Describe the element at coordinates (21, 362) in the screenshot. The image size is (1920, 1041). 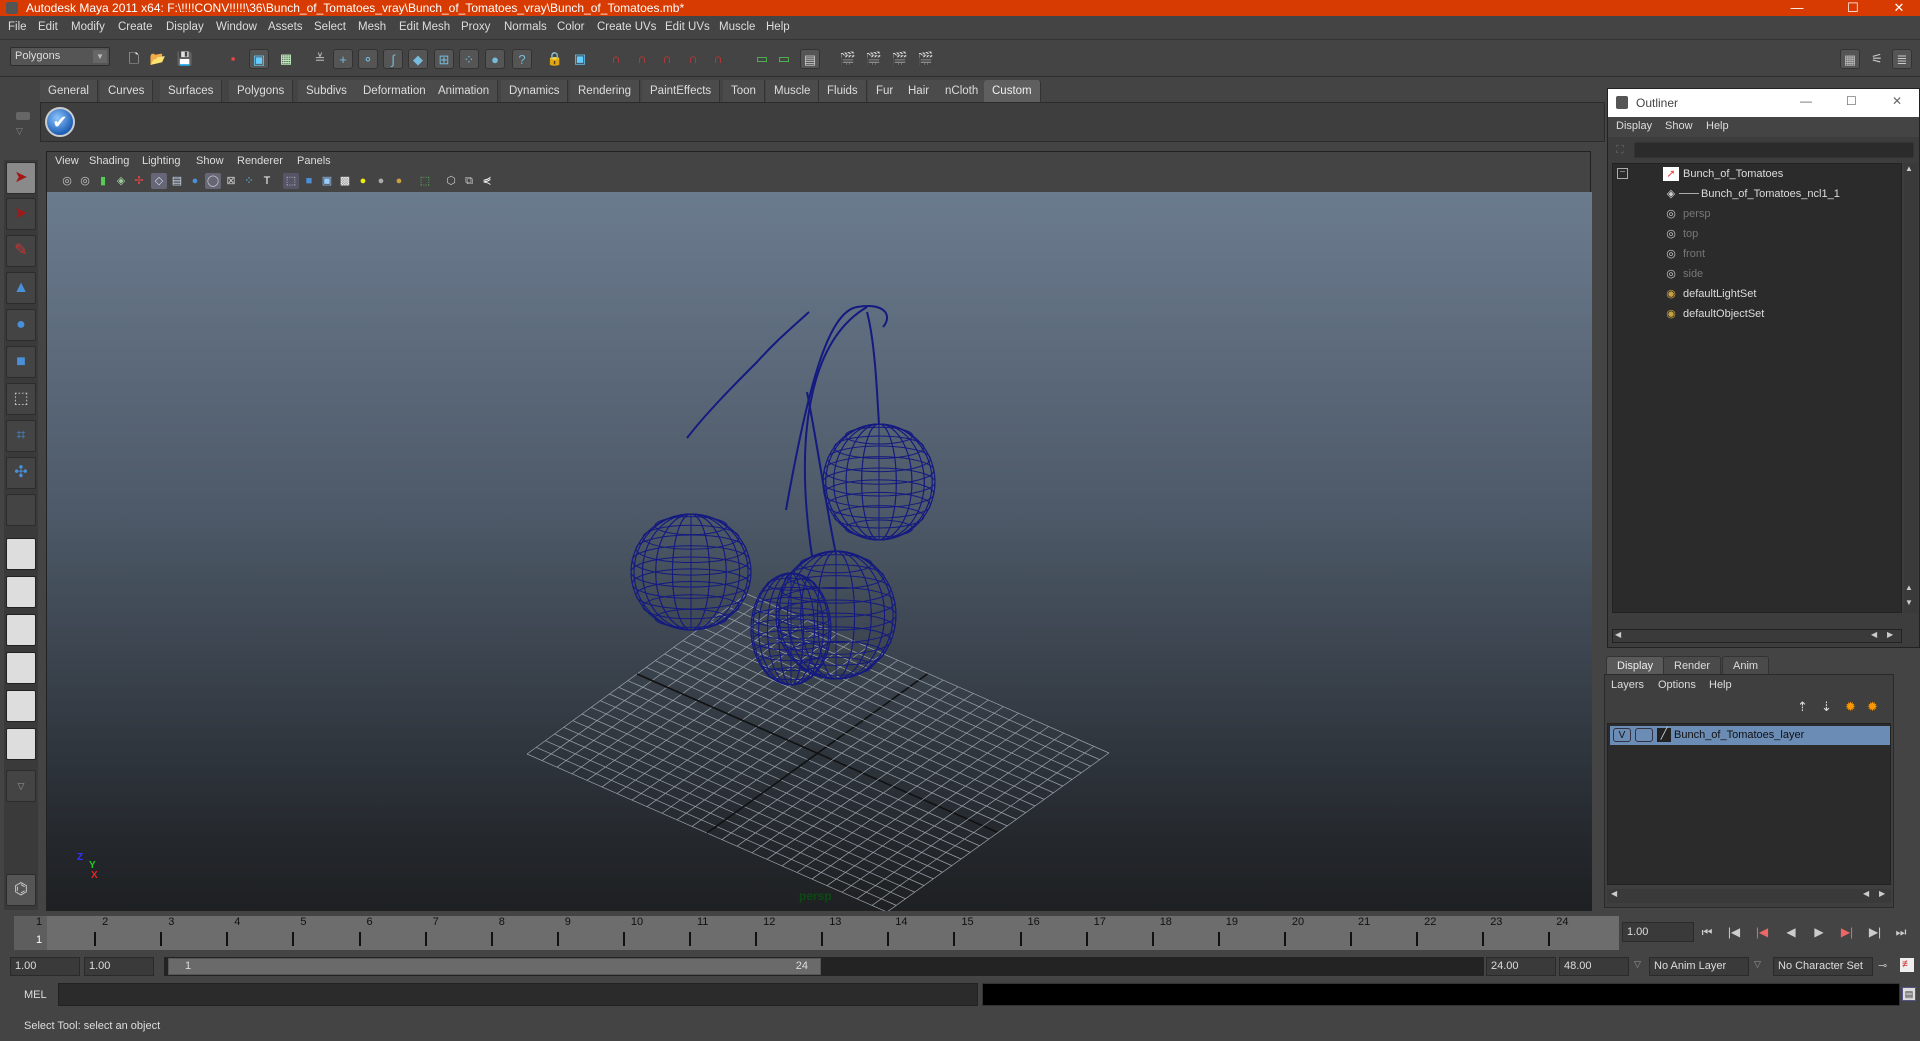
I see `scale-tool-icon: ■` at that location.